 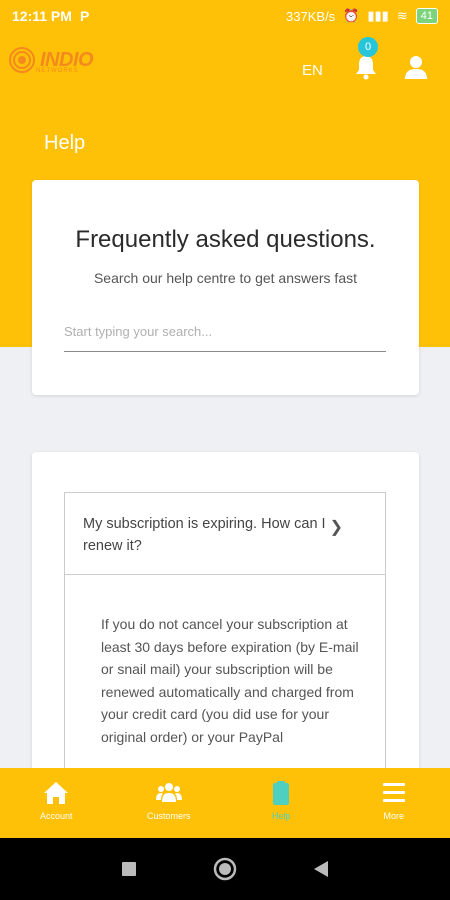 I want to click on wifi-icon: ≋, so click(x=402, y=15).